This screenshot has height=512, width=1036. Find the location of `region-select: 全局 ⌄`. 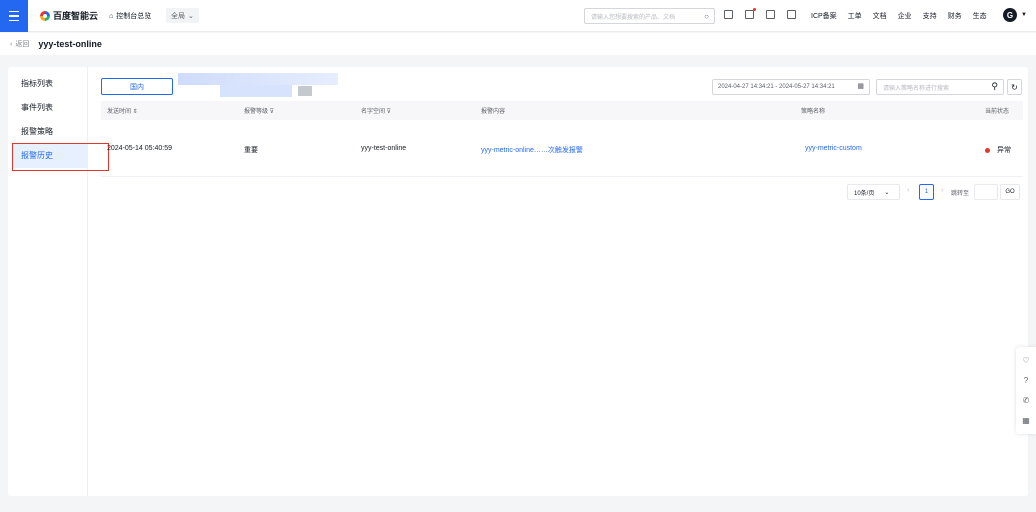

region-select: 全局 ⌄ is located at coordinates (182, 15).